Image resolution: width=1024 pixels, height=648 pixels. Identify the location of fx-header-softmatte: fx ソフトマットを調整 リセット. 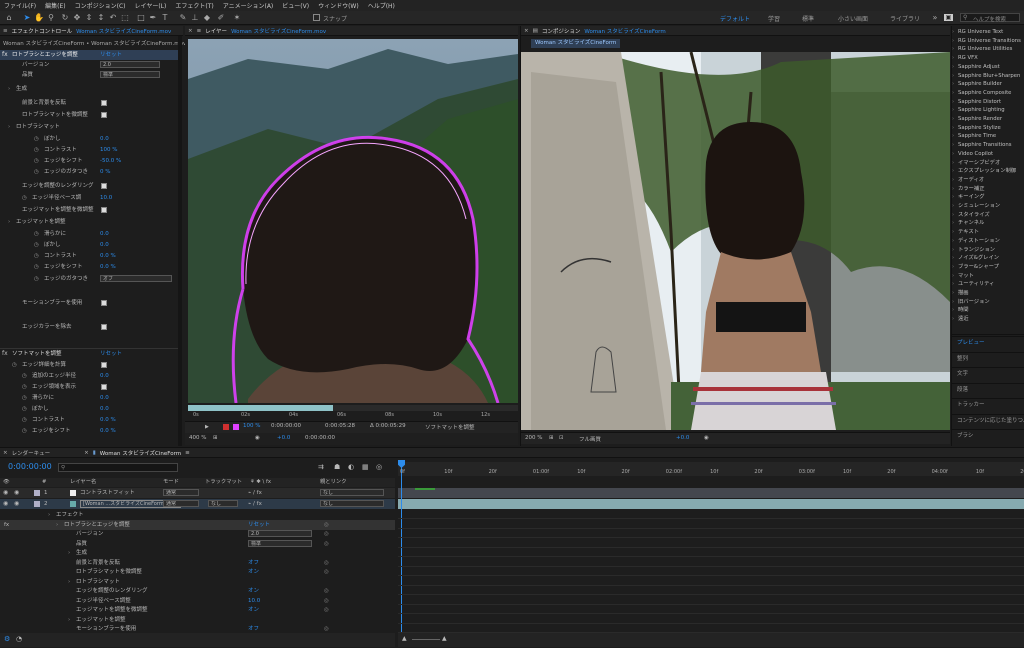
(89, 353).